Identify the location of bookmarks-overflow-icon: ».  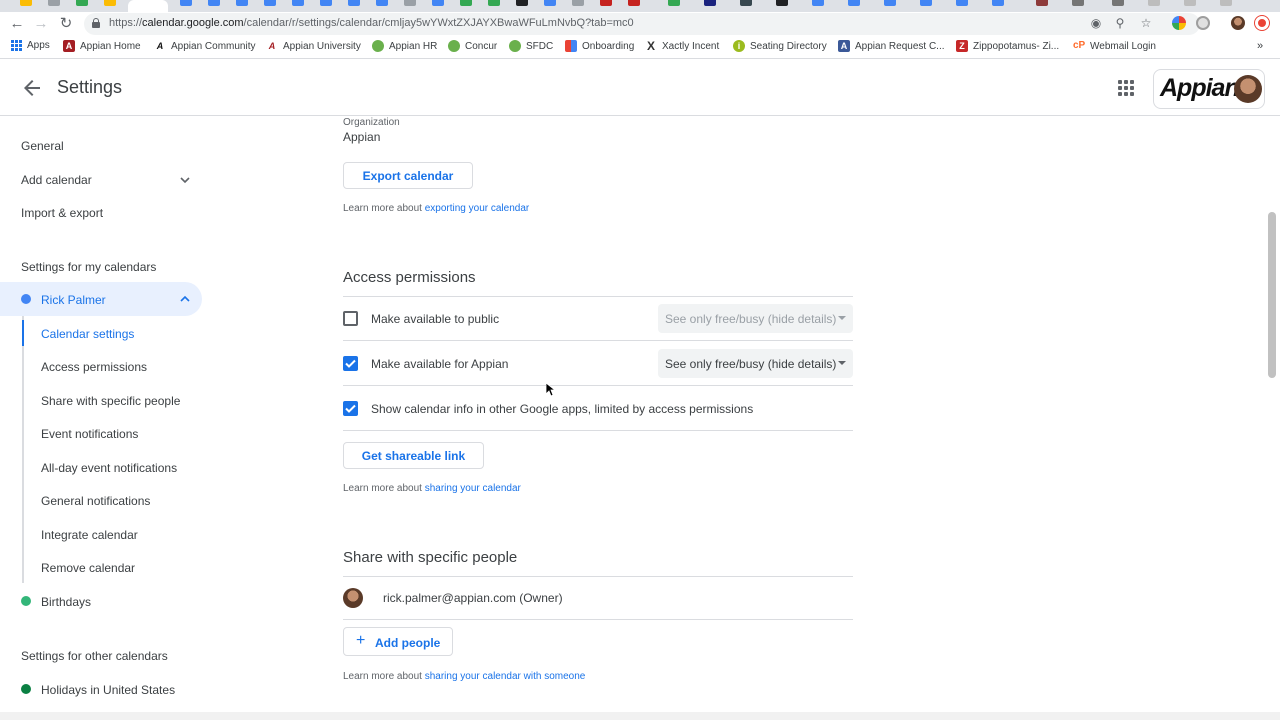
(1260, 46).